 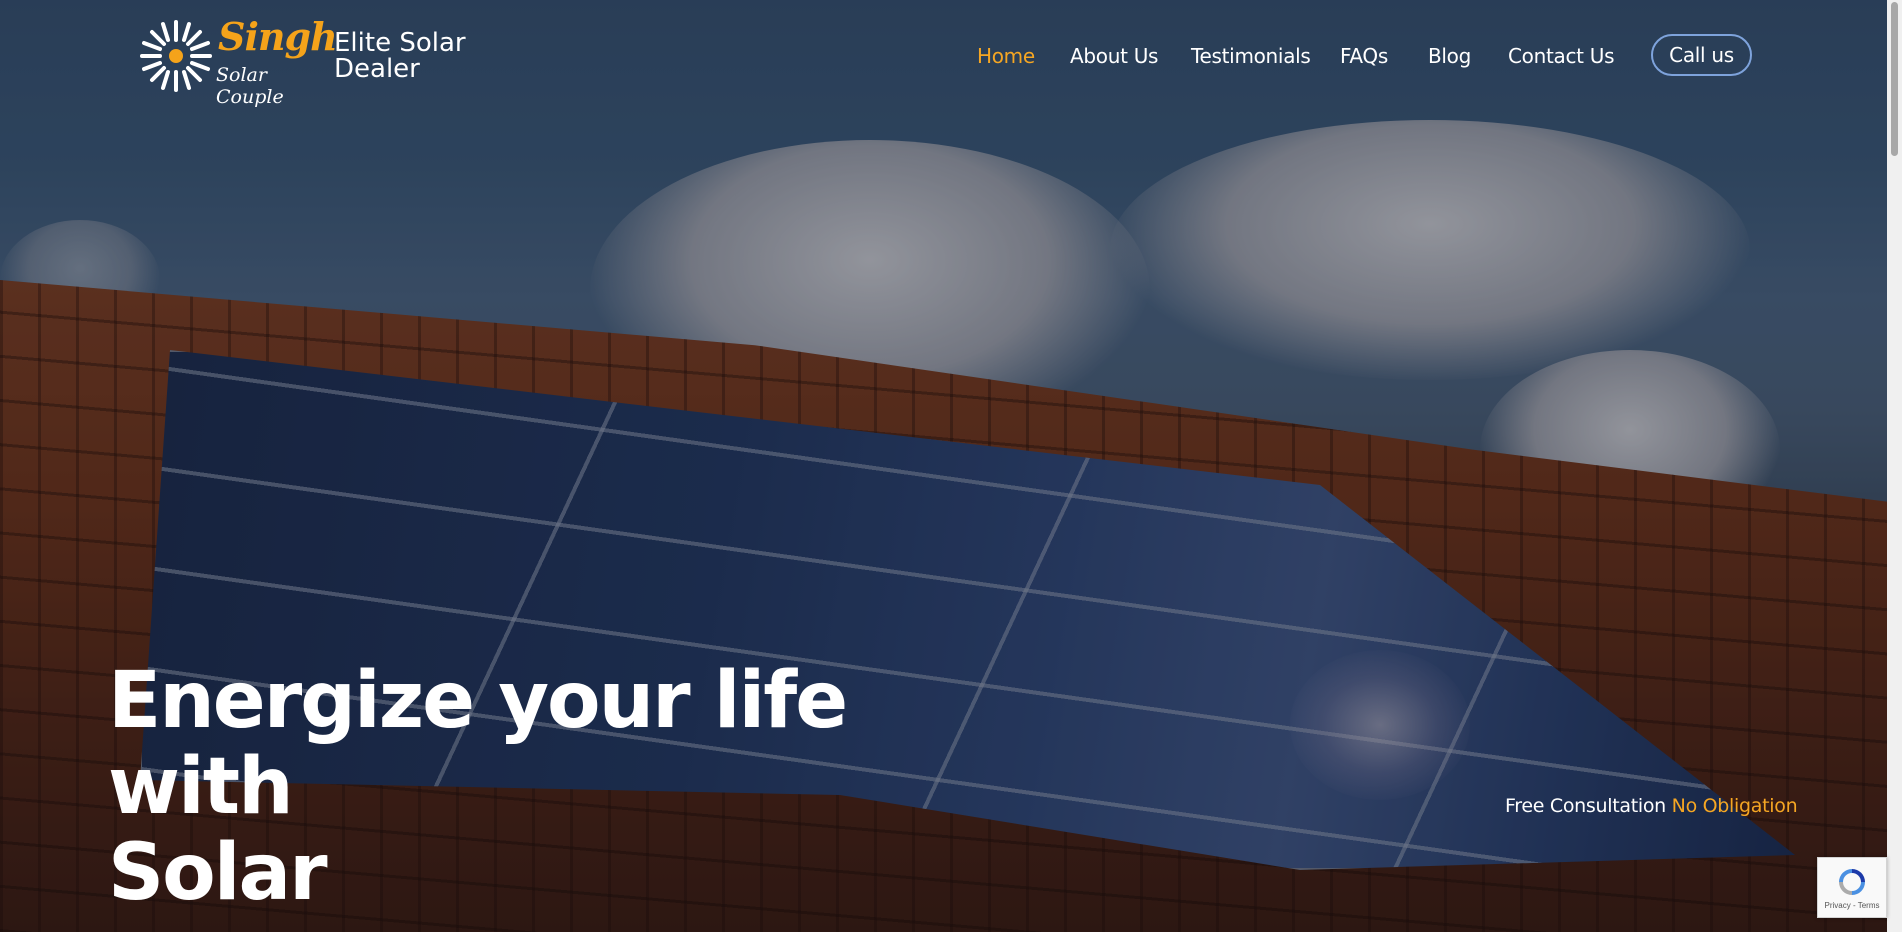 I want to click on hero-headline-line1: Energize your life with, so click(x=478, y=744).